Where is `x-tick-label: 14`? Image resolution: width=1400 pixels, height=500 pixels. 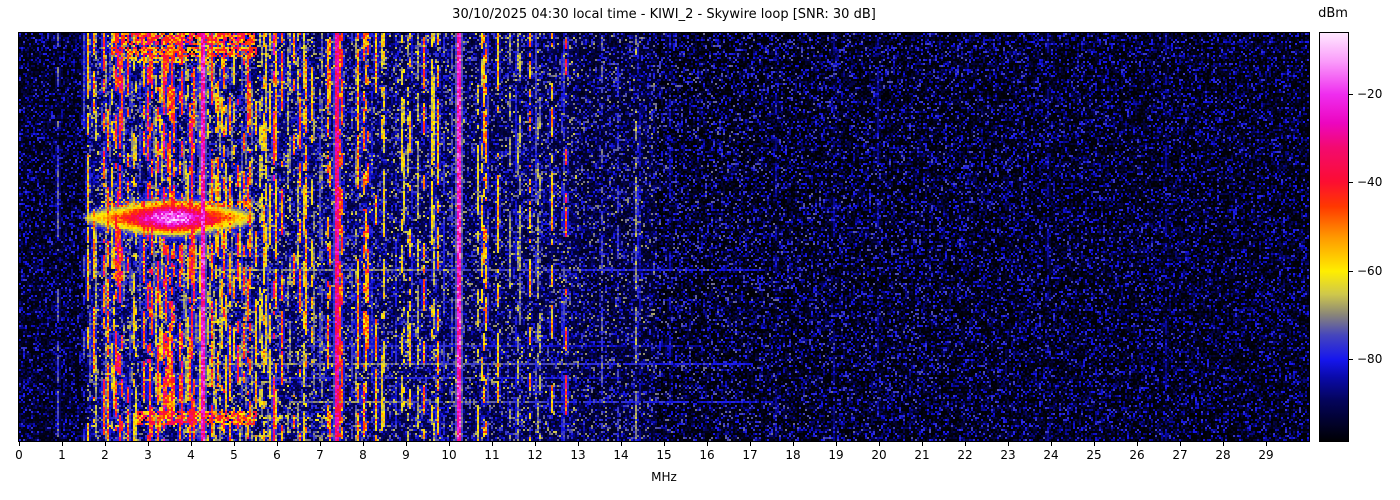 x-tick-label: 14 is located at coordinates (621, 455).